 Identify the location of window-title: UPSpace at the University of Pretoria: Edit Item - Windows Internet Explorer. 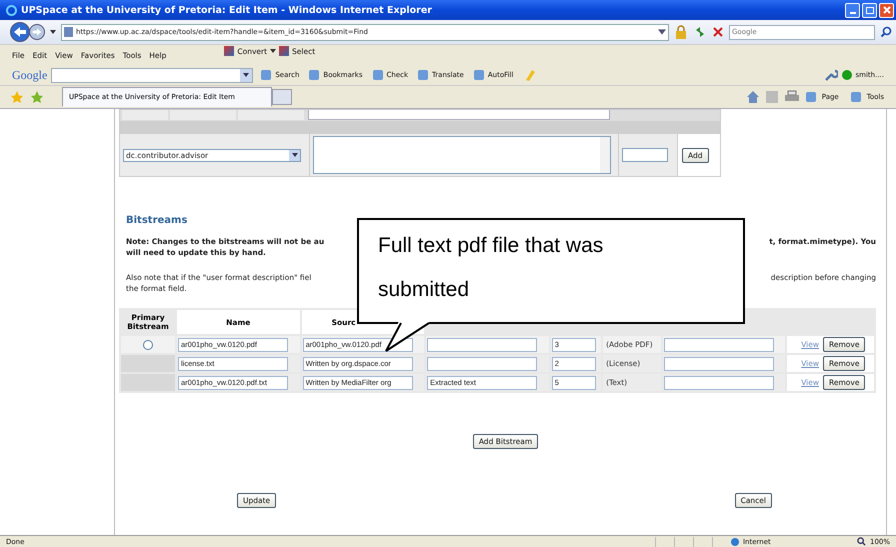
(227, 10).